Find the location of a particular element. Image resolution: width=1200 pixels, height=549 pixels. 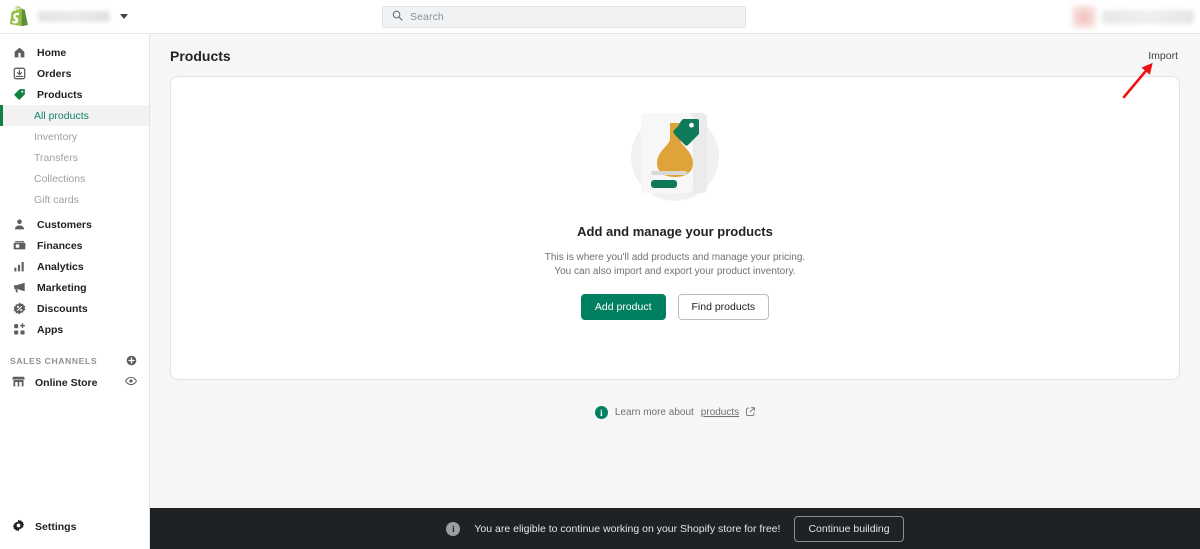

avatar is located at coordinates (1084, 17).